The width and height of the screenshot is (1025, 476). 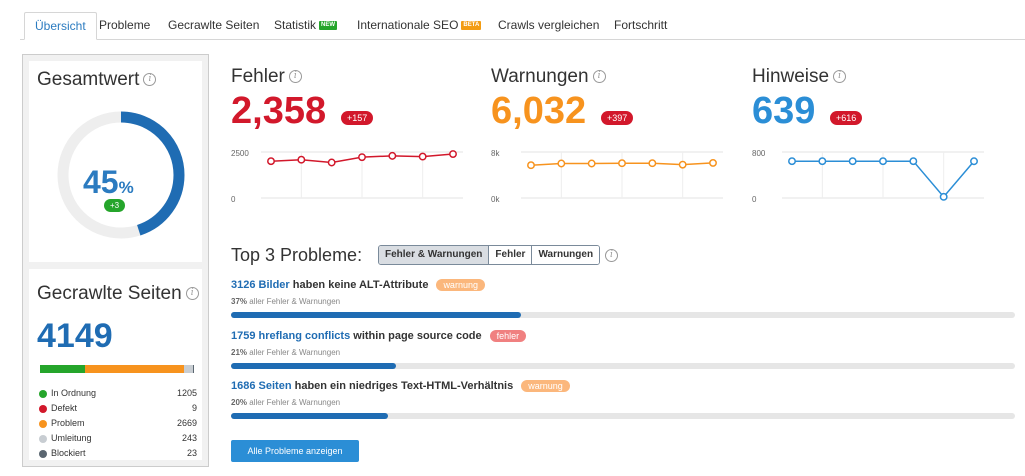 What do you see at coordinates (186, 393) in the screenshot?
I see `legend-value: 1205` at bounding box center [186, 393].